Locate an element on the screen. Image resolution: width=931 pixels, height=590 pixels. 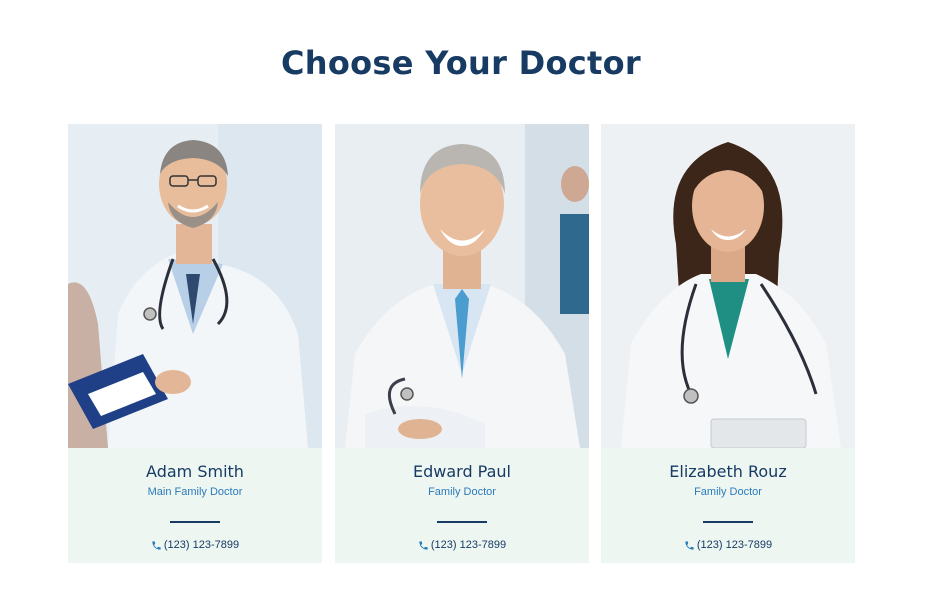
doctor-info: Edward Paul Family Doctor (123) 123-7899 is located at coordinates (462, 507).